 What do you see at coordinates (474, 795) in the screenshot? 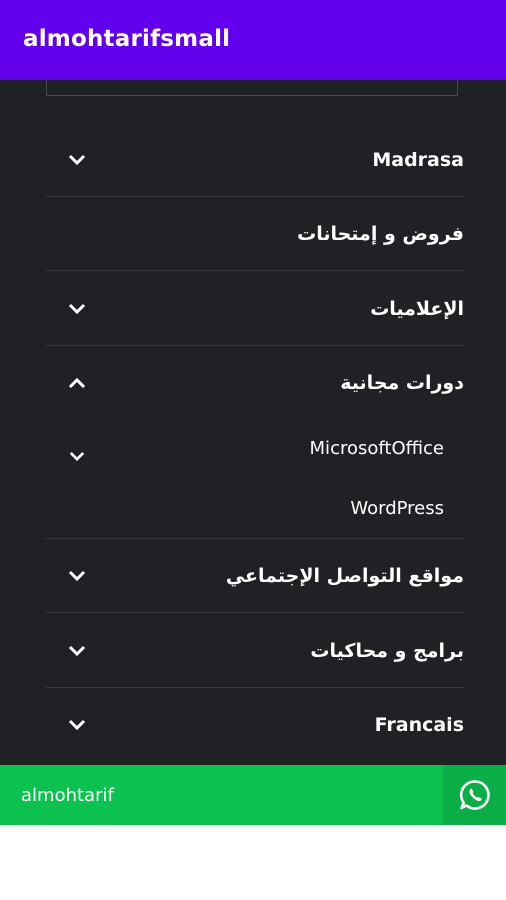
I see `whatsapp-icon` at bounding box center [474, 795].